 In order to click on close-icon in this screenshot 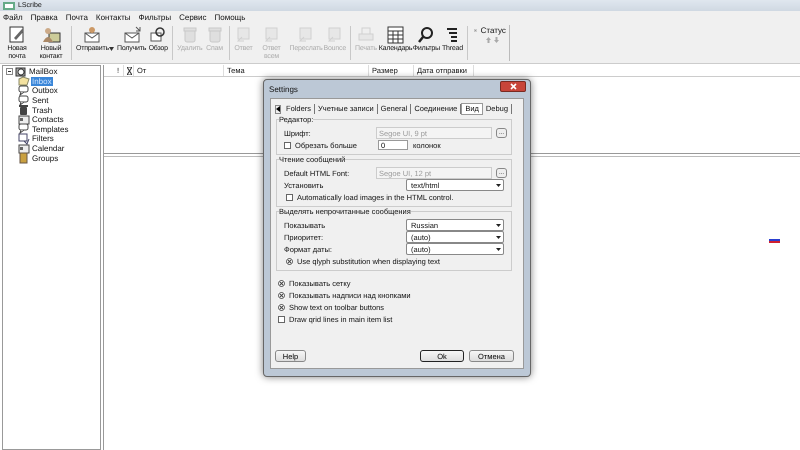, I will do `click(513, 86)`.